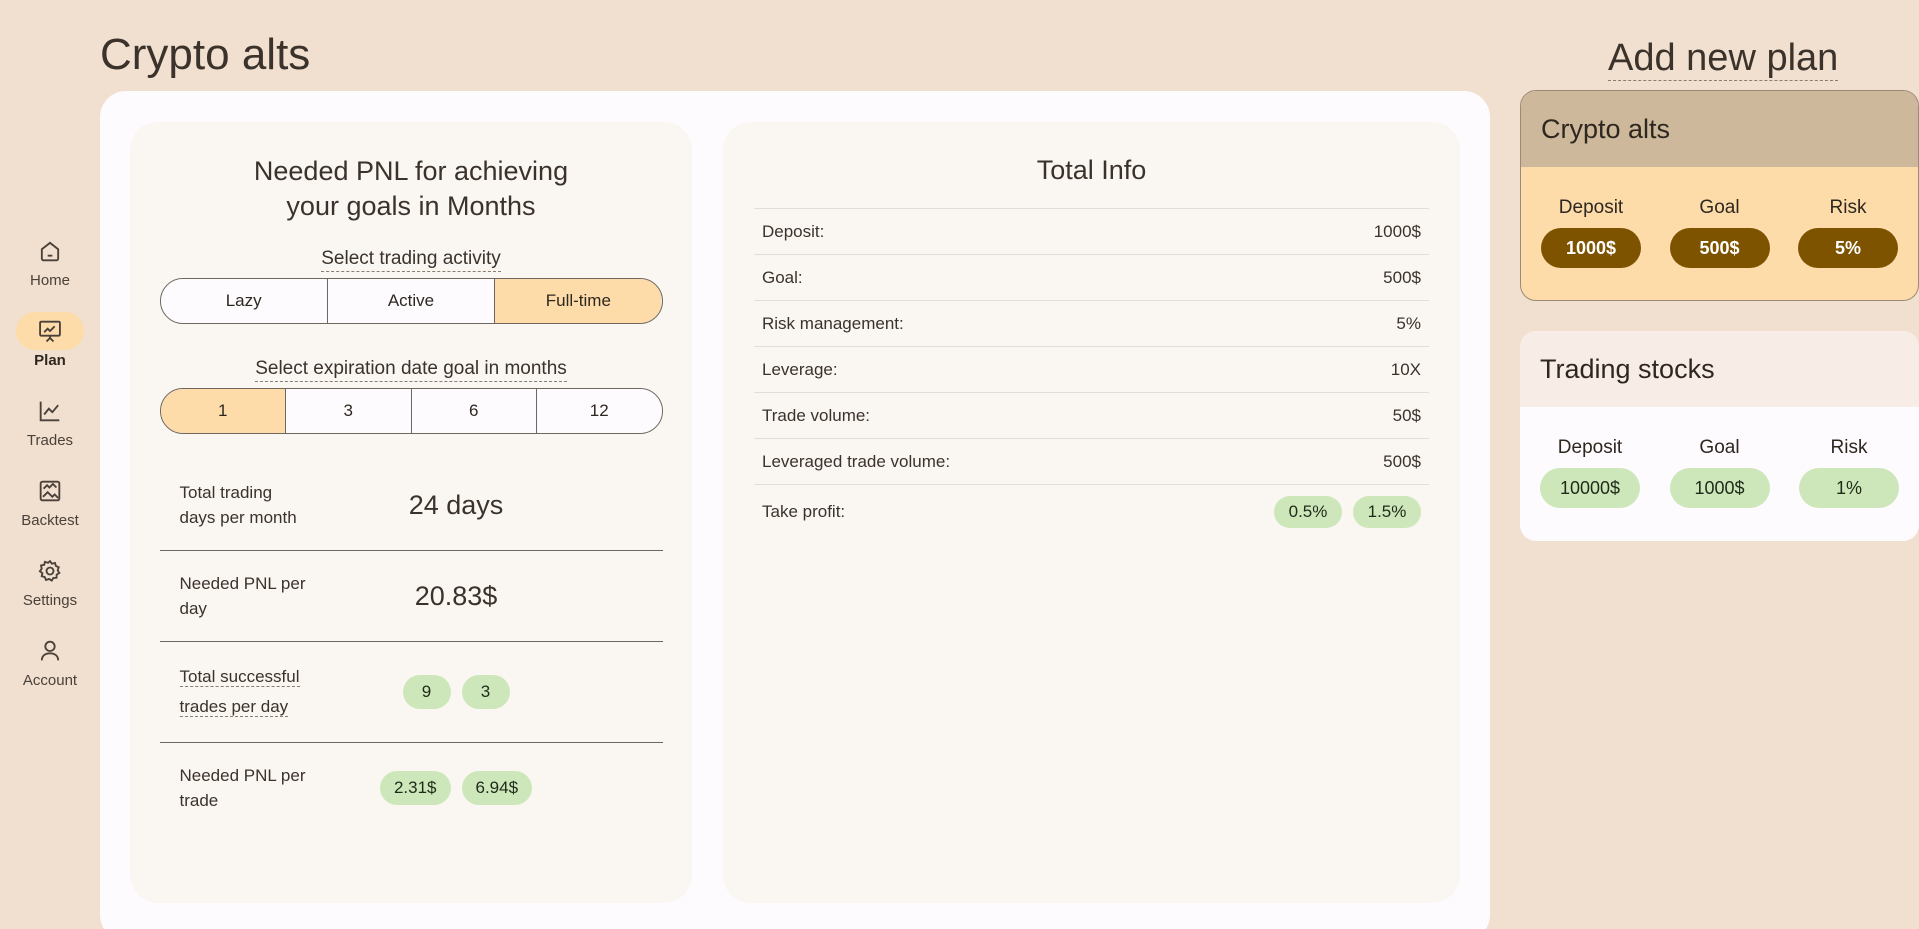  What do you see at coordinates (456, 595) in the screenshot?
I see `pnl-per-day-value: 20.83$` at bounding box center [456, 595].